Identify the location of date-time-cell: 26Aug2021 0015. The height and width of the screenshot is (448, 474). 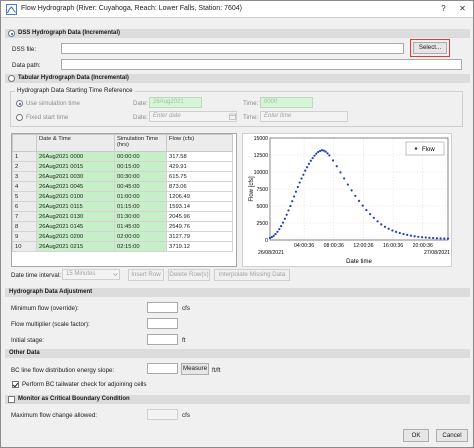
(75, 166).